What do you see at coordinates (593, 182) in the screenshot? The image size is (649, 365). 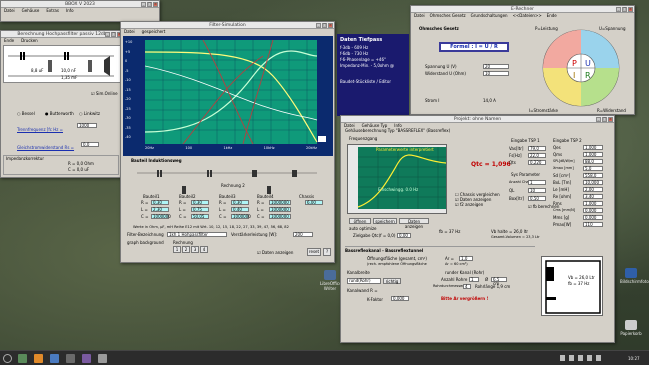 I see `tsp2-input-5: 10,000` at bounding box center [593, 182].